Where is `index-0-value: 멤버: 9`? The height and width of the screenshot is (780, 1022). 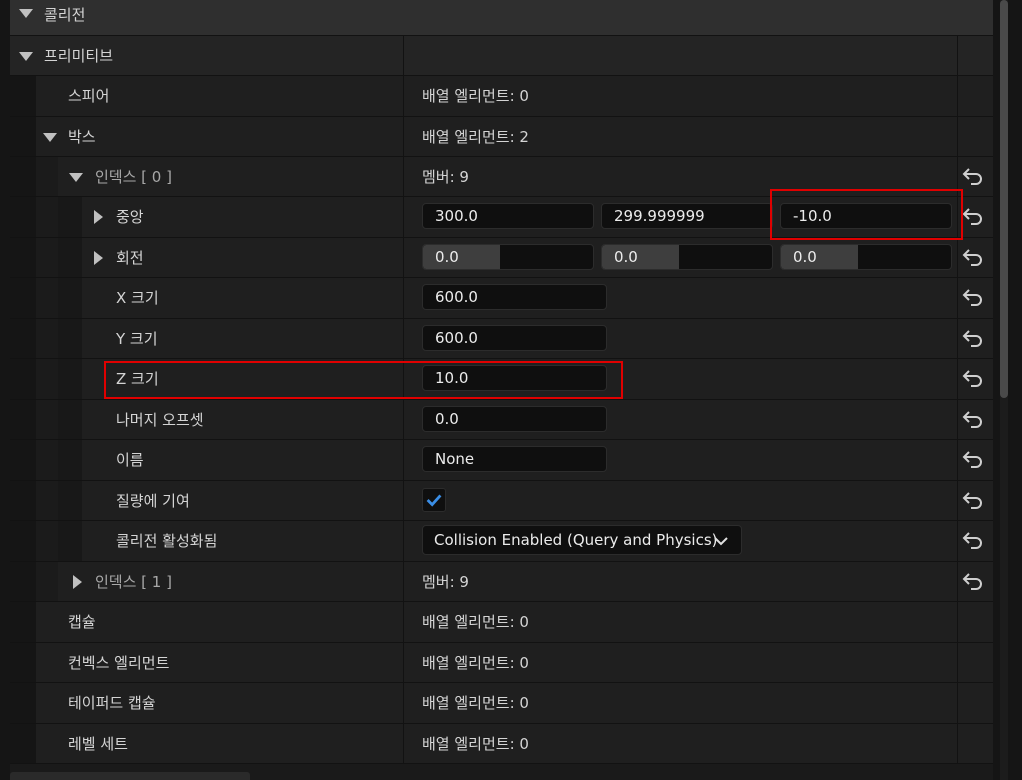
index-0-value: 멤버: 9 is located at coordinates (445, 177).